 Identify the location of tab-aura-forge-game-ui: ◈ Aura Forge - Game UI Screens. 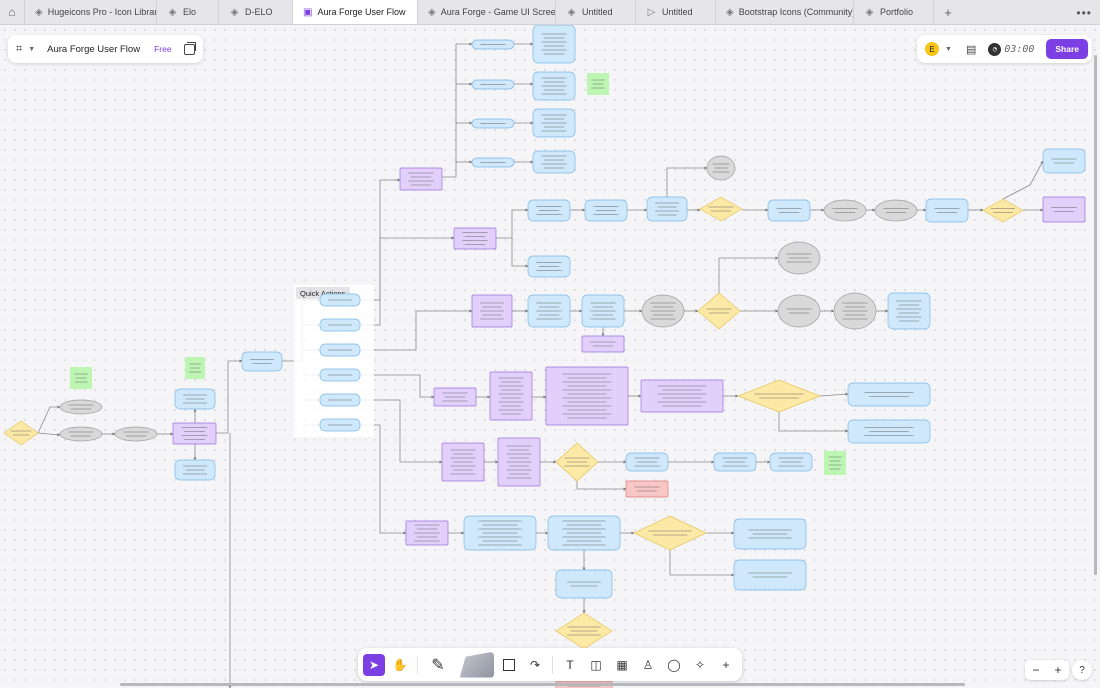
(487, 12).